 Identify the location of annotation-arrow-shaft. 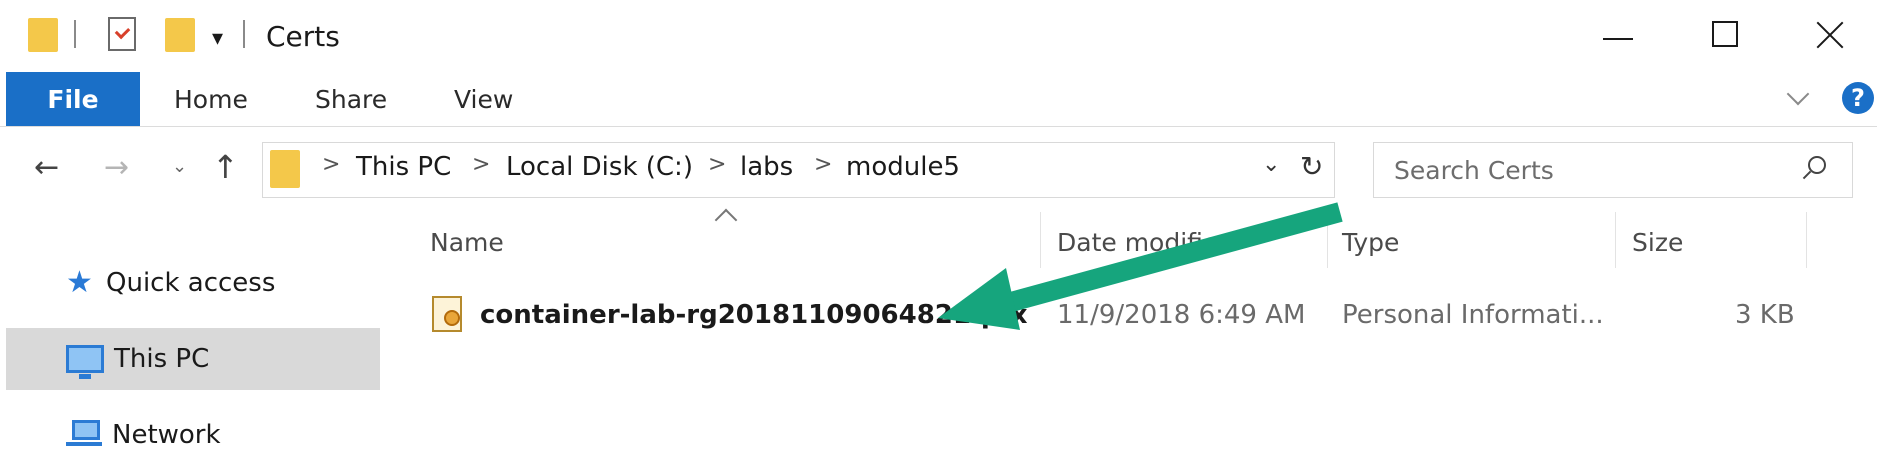
(1170, 258).